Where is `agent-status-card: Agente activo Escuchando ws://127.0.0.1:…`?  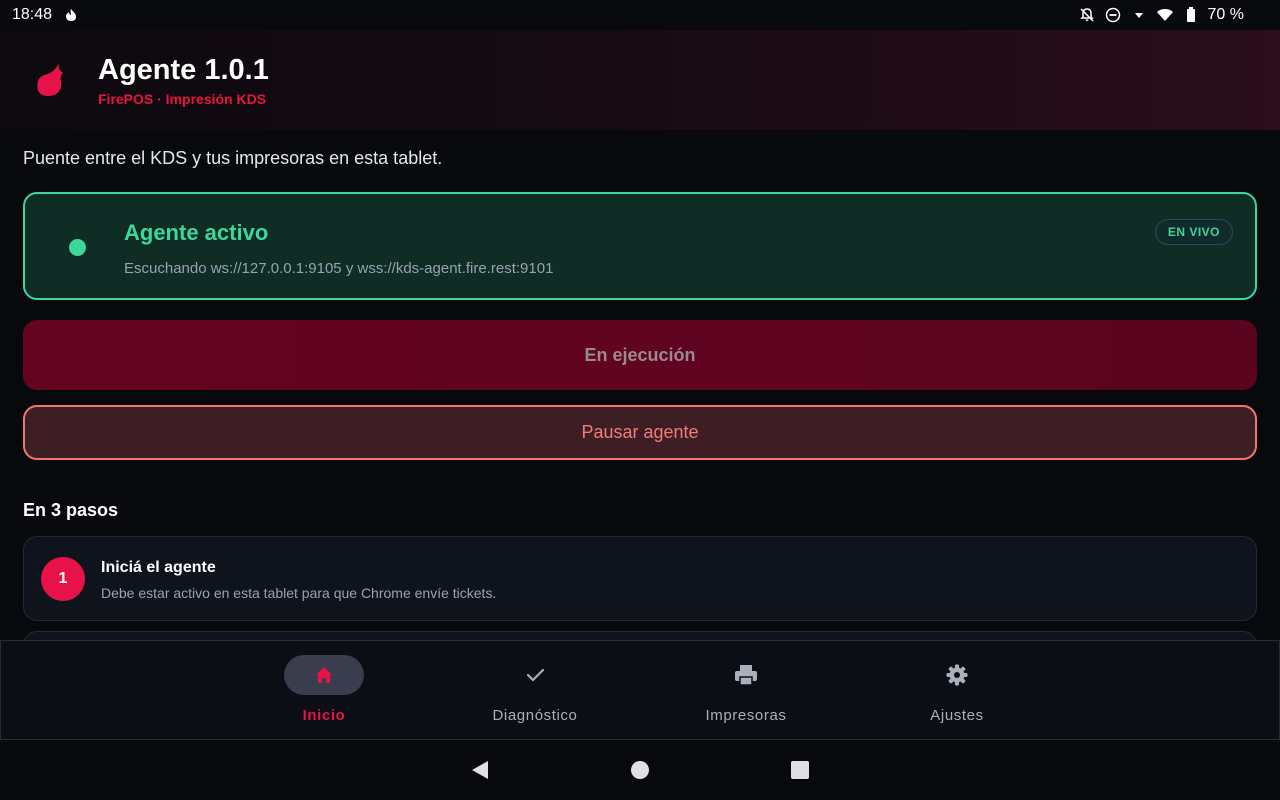
agent-status-card: Agente activo Escuchando ws://127.0.0.1:… is located at coordinates (640, 246).